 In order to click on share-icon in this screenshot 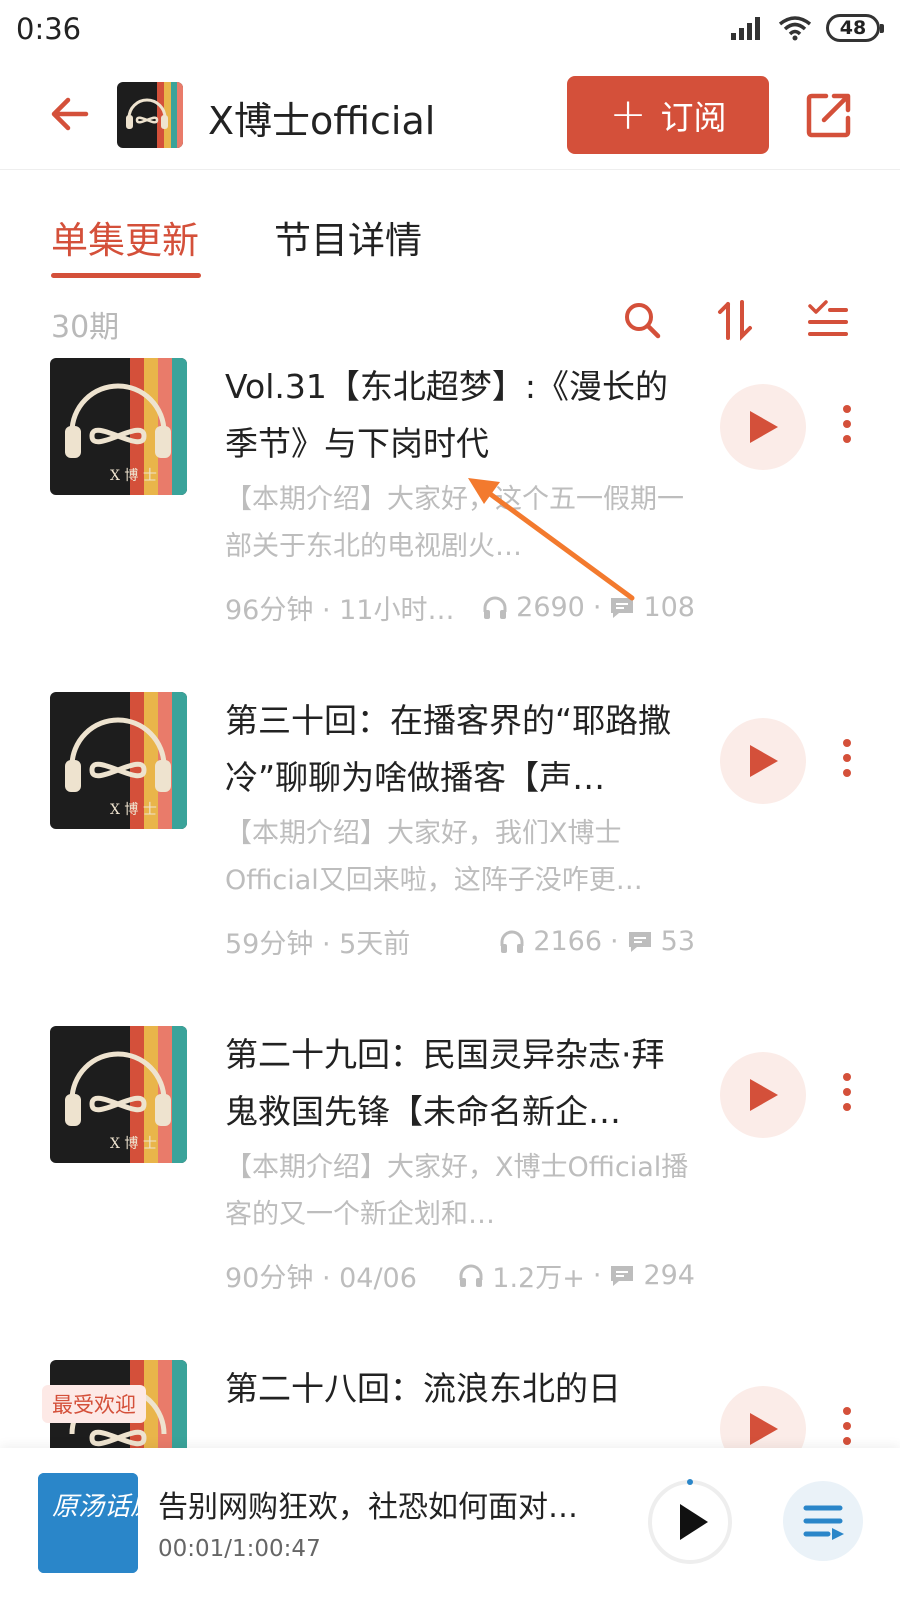, I will do `click(829, 115)`.